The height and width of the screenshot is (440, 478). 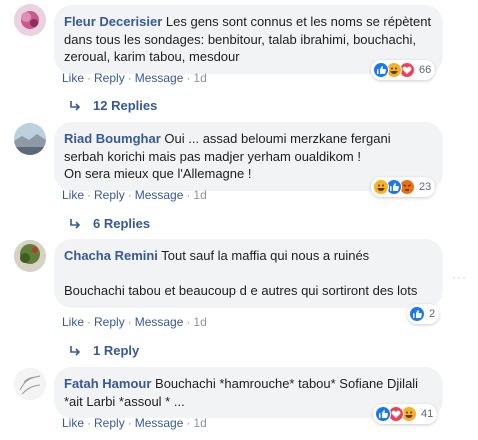 What do you see at coordinates (425, 70) in the screenshot?
I see `reaction-count: 66` at bounding box center [425, 70].